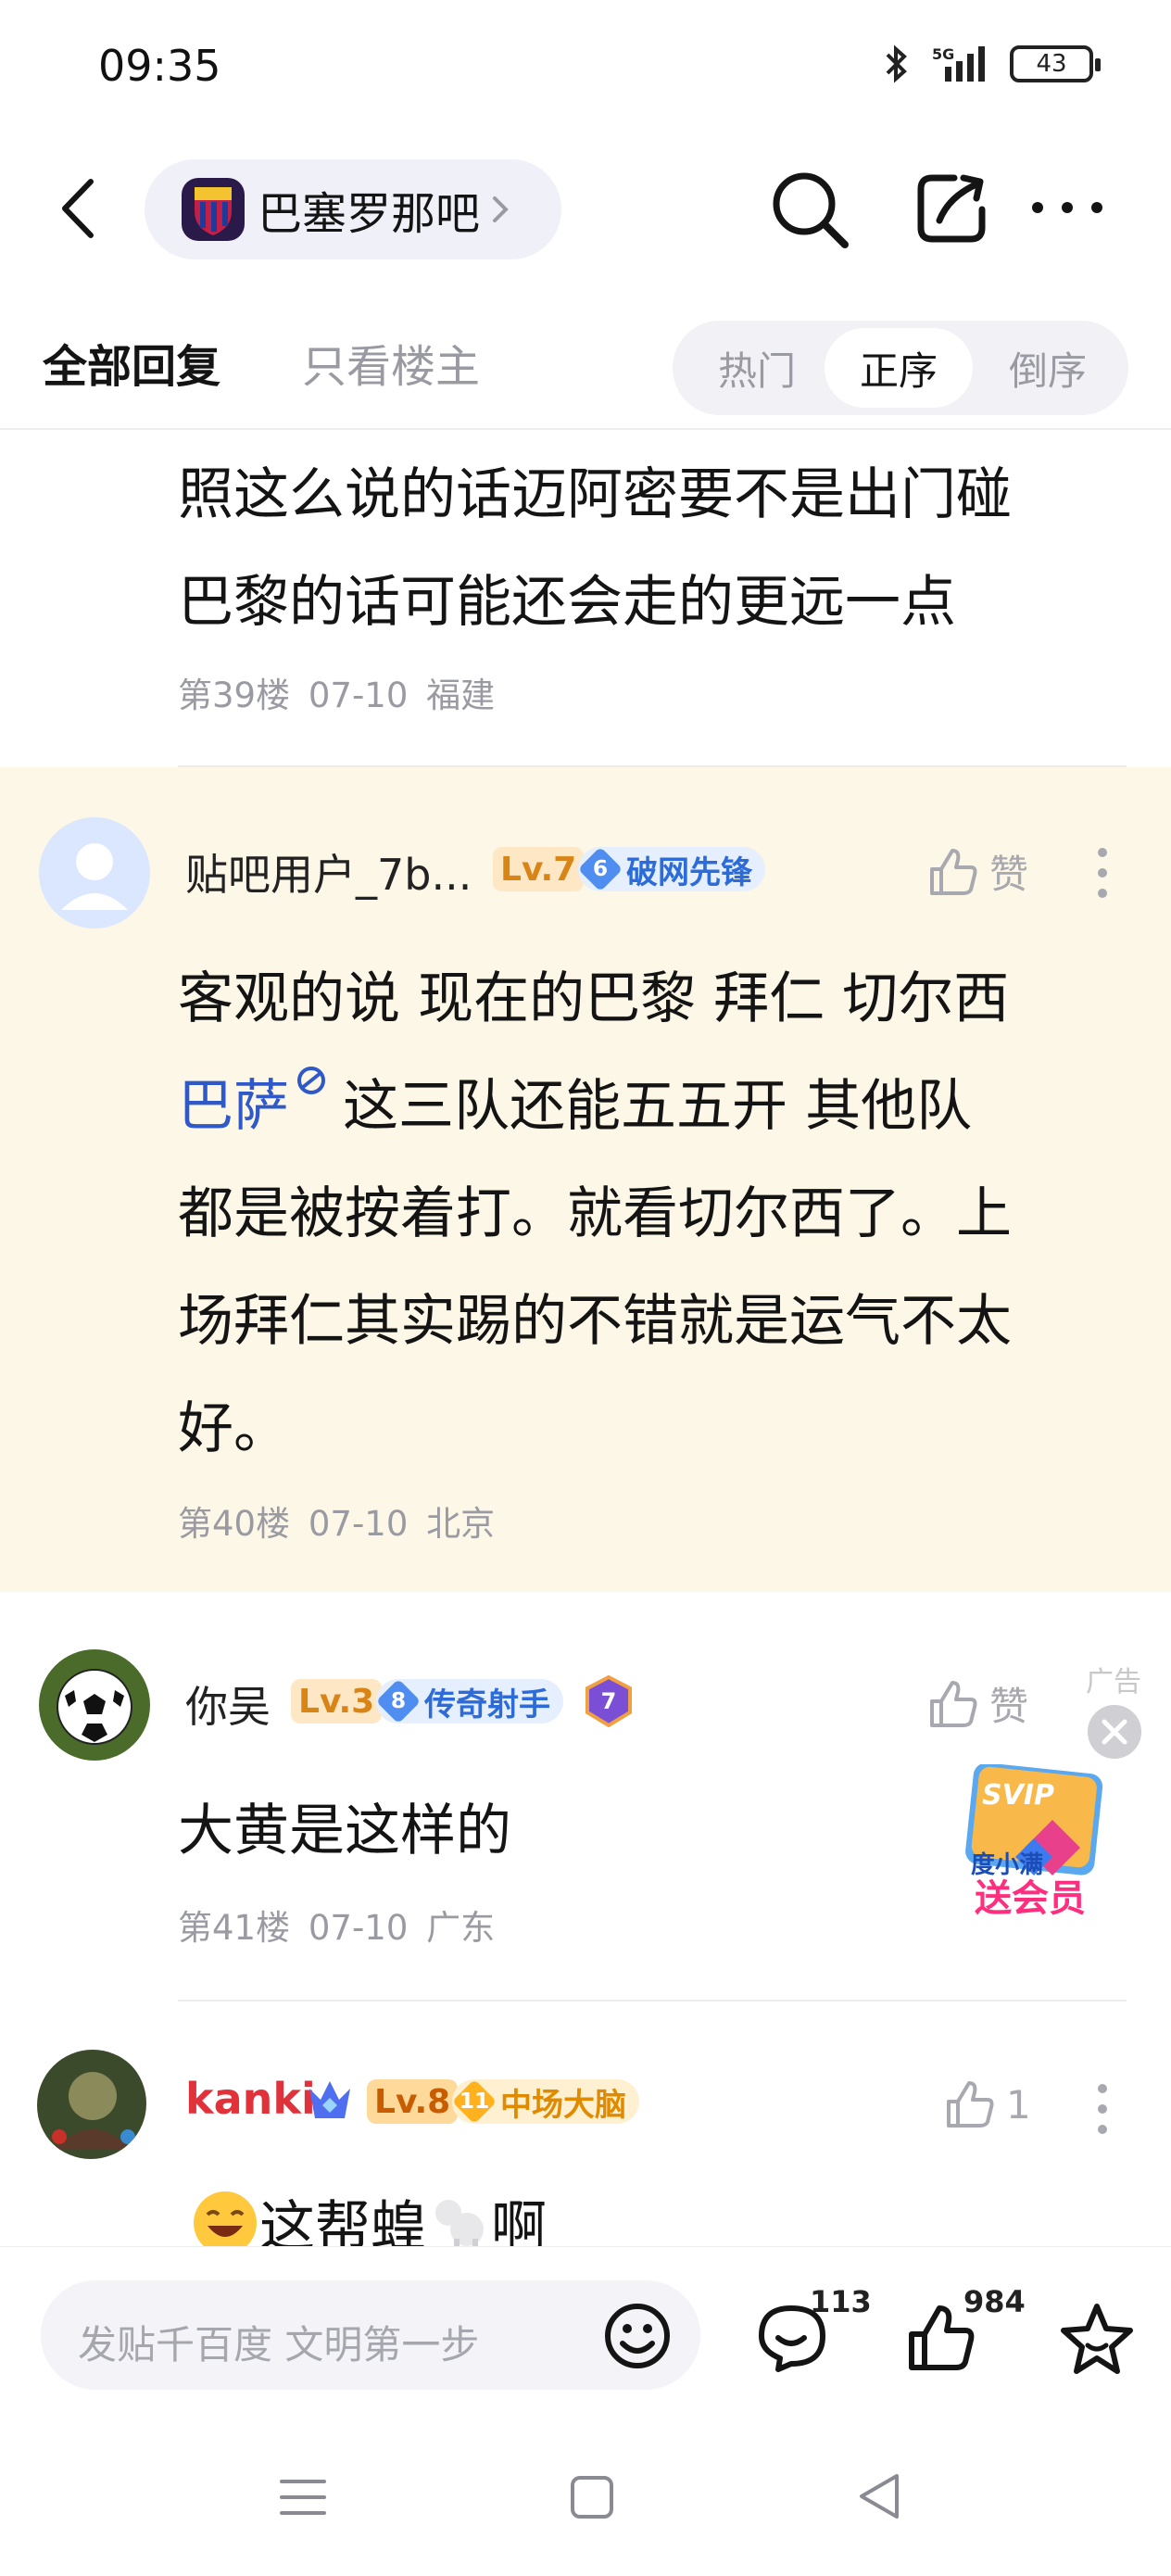 This screenshot has width=1171, height=2576. I want to click on post-40-line-5: 好。, so click(234, 1428).